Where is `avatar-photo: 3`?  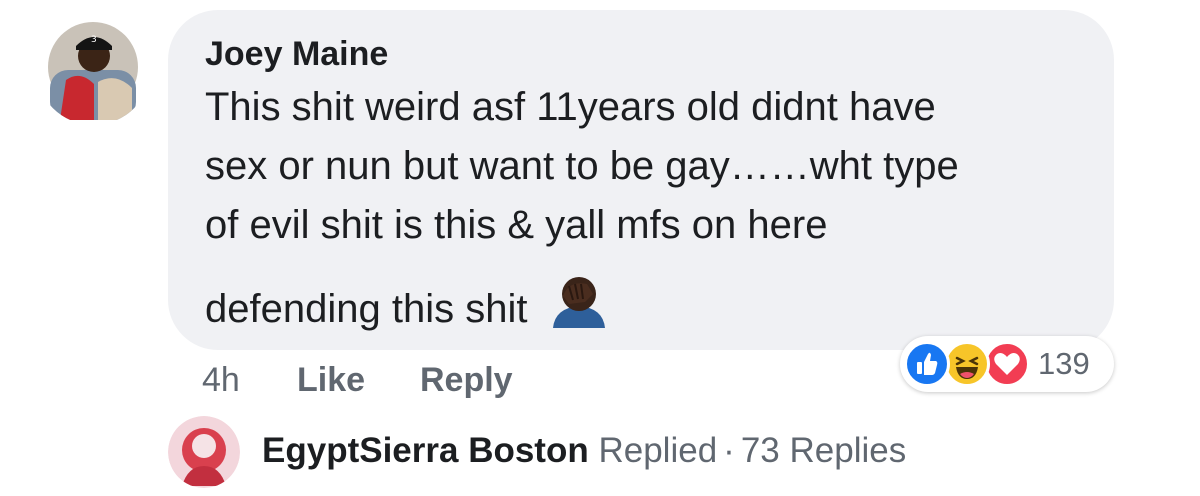 avatar-photo: 3 is located at coordinates (93, 67).